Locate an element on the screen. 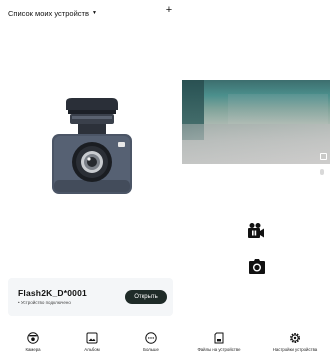 The height and width of the screenshot is (354, 330). nav-more-label: Больше is located at coordinates (151, 349).